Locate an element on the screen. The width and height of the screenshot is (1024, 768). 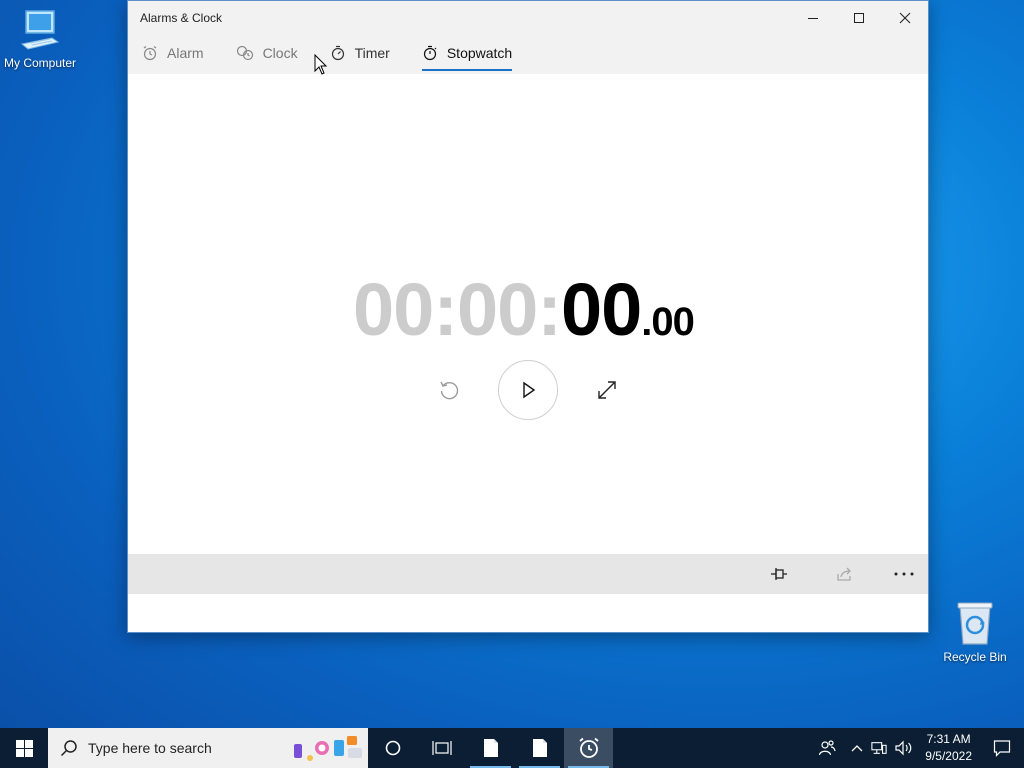
command-bar is located at coordinates (528, 574).